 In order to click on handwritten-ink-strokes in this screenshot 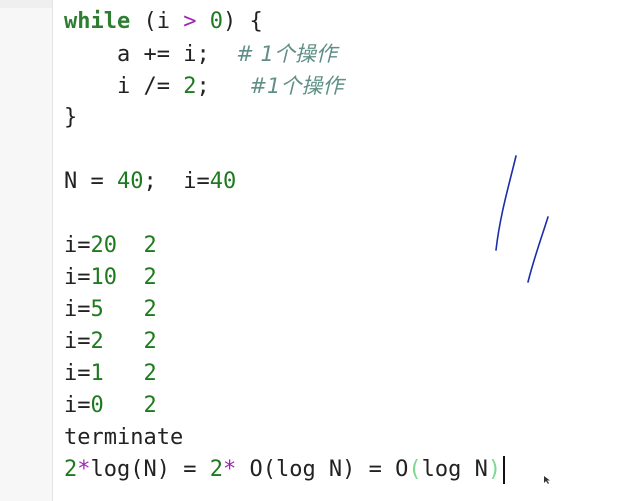, I will do `click(522, 219)`.